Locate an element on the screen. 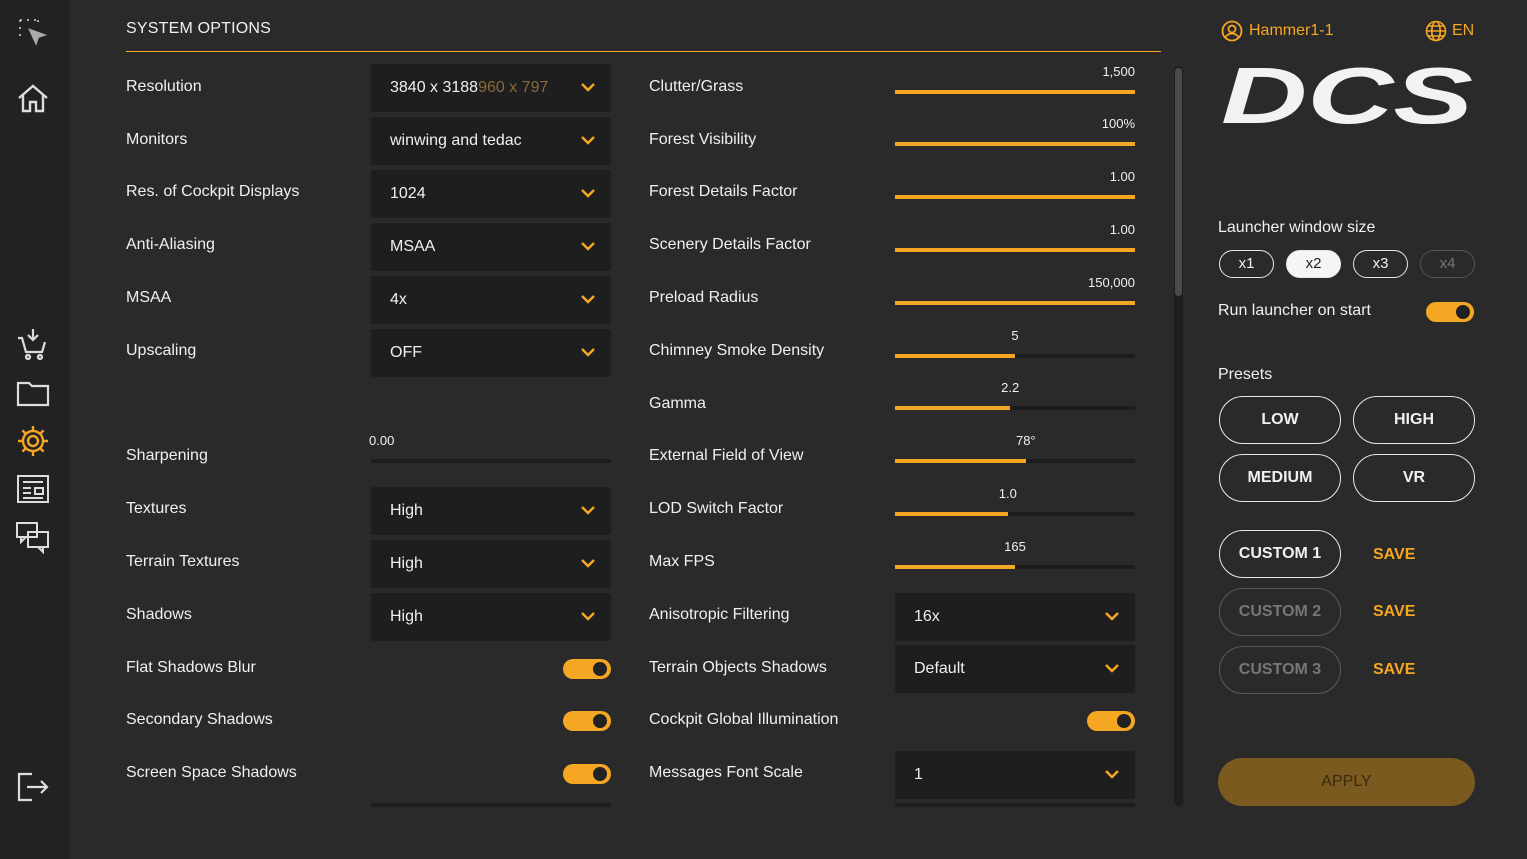 Image resolution: width=1527 pixels, height=859 pixels. preset-medium-button: MEDIUM is located at coordinates (1280, 478).